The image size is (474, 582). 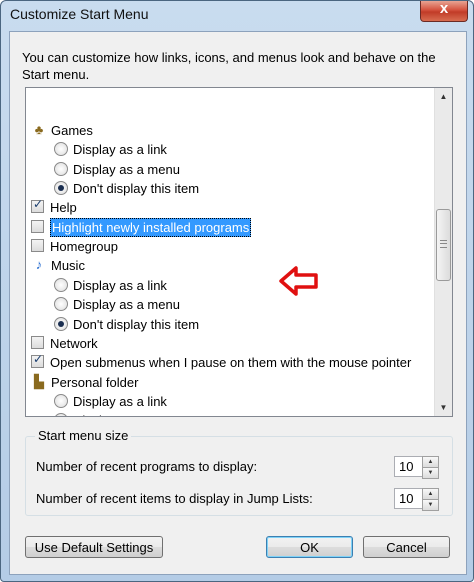 What do you see at coordinates (226, 207) in the screenshot?
I see `checkbox-item-help: ✓ Help` at bounding box center [226, 207].